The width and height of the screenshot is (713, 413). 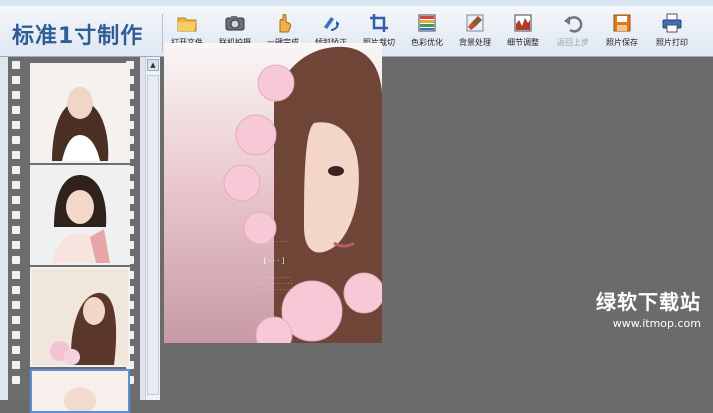 What do you see at coordinates (153, 65) in the screenshot?
I see `scroll-up-icon: ▲` at bounding box center [153, 65].